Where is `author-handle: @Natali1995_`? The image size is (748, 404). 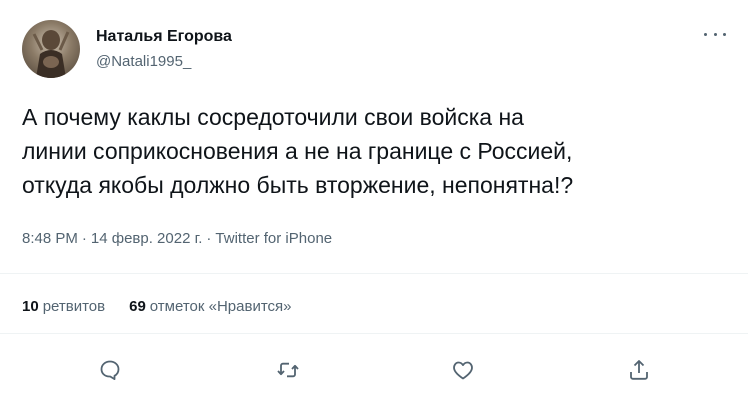 author-handle: @Natali1995_ is located at coordinates (143, 61).